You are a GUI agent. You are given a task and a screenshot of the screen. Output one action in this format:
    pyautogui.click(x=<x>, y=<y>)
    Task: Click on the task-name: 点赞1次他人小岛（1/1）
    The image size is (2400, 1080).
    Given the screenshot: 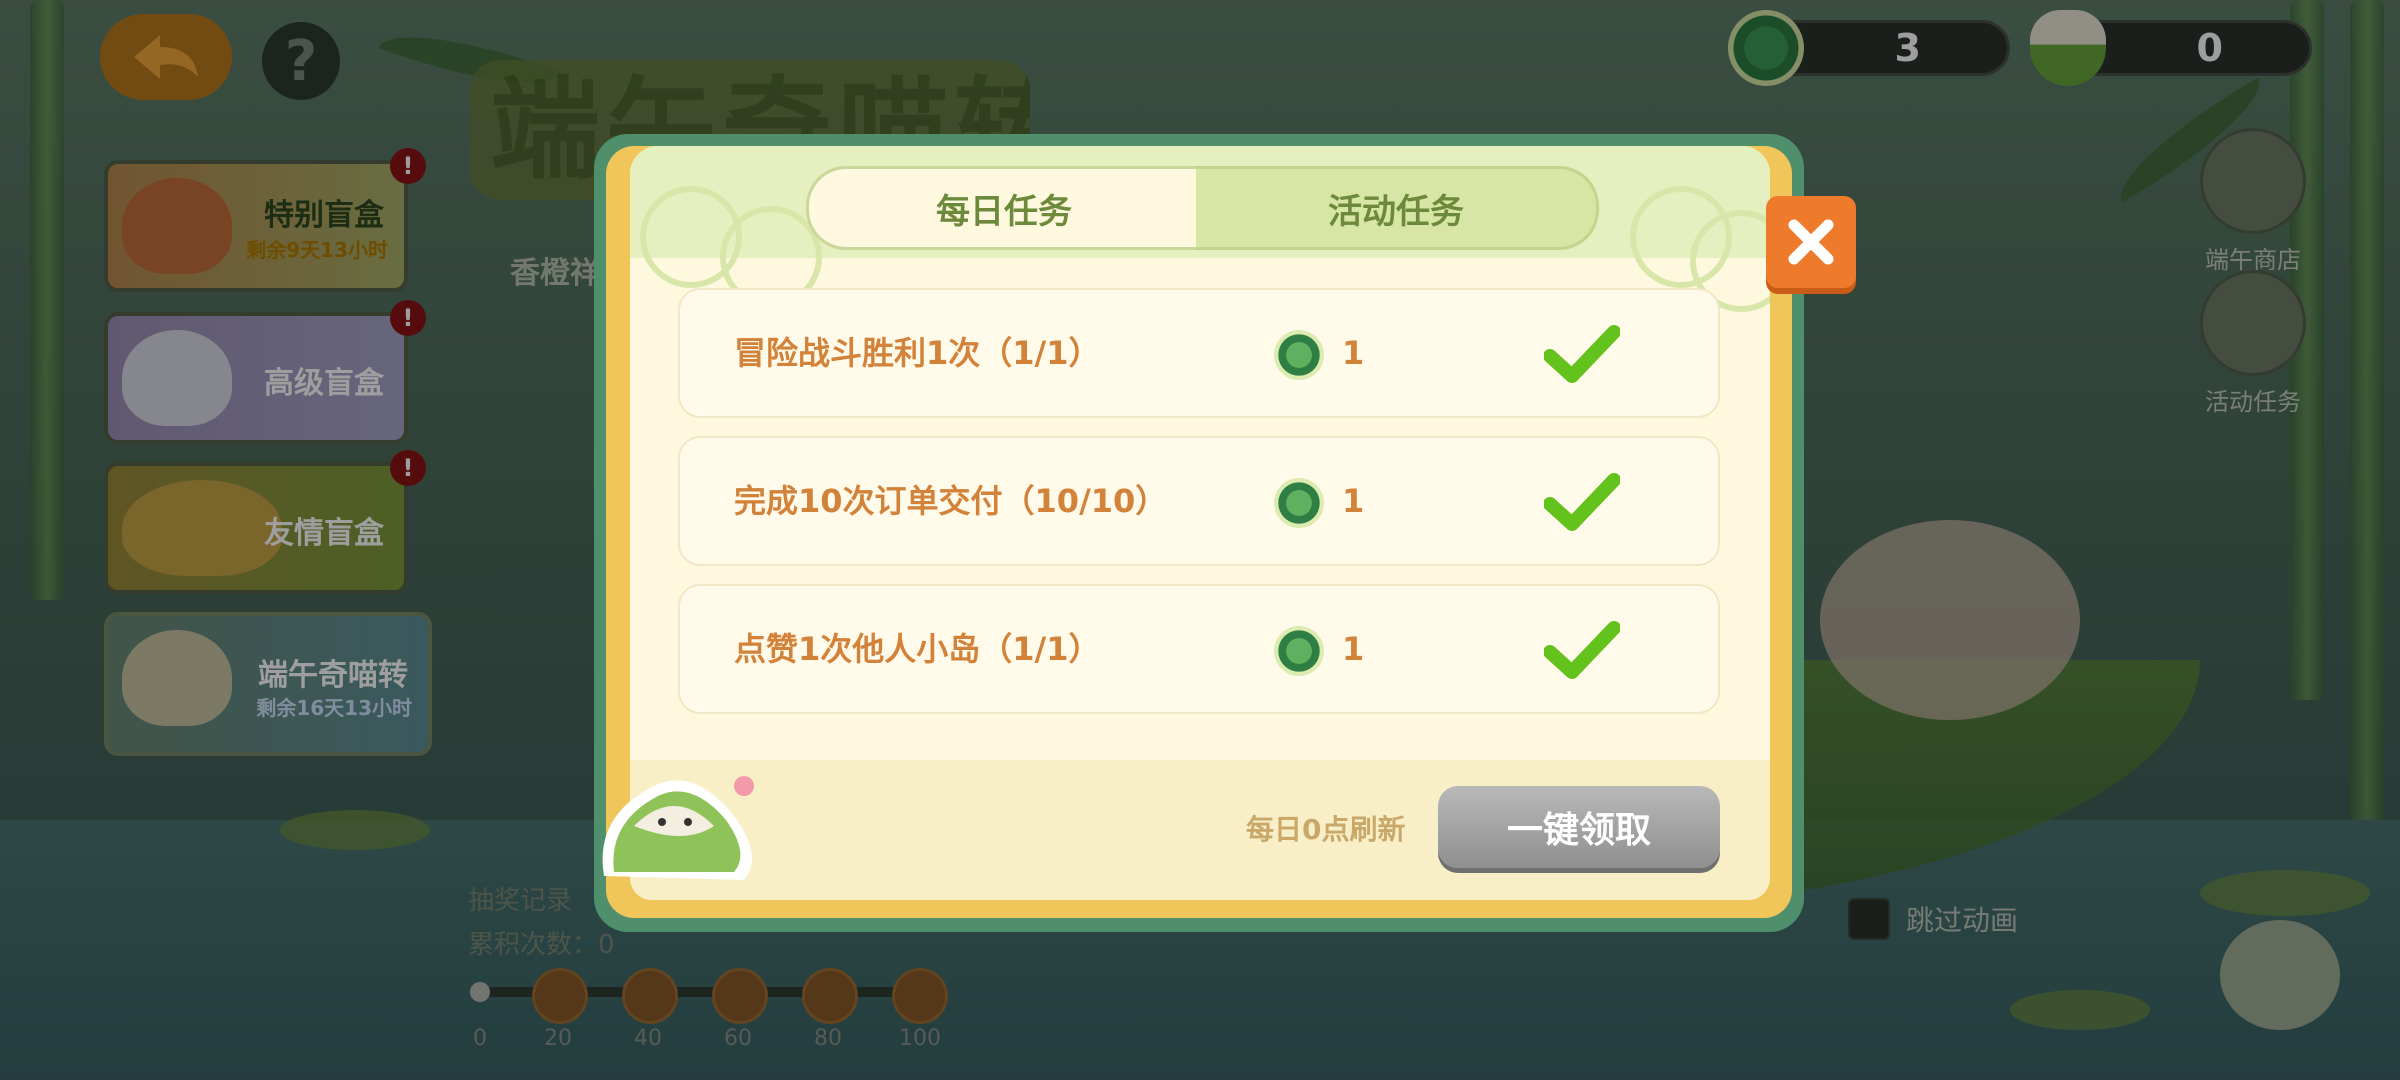 What is the action you would take?
    pyautogui.click(x=917, y=649)
    